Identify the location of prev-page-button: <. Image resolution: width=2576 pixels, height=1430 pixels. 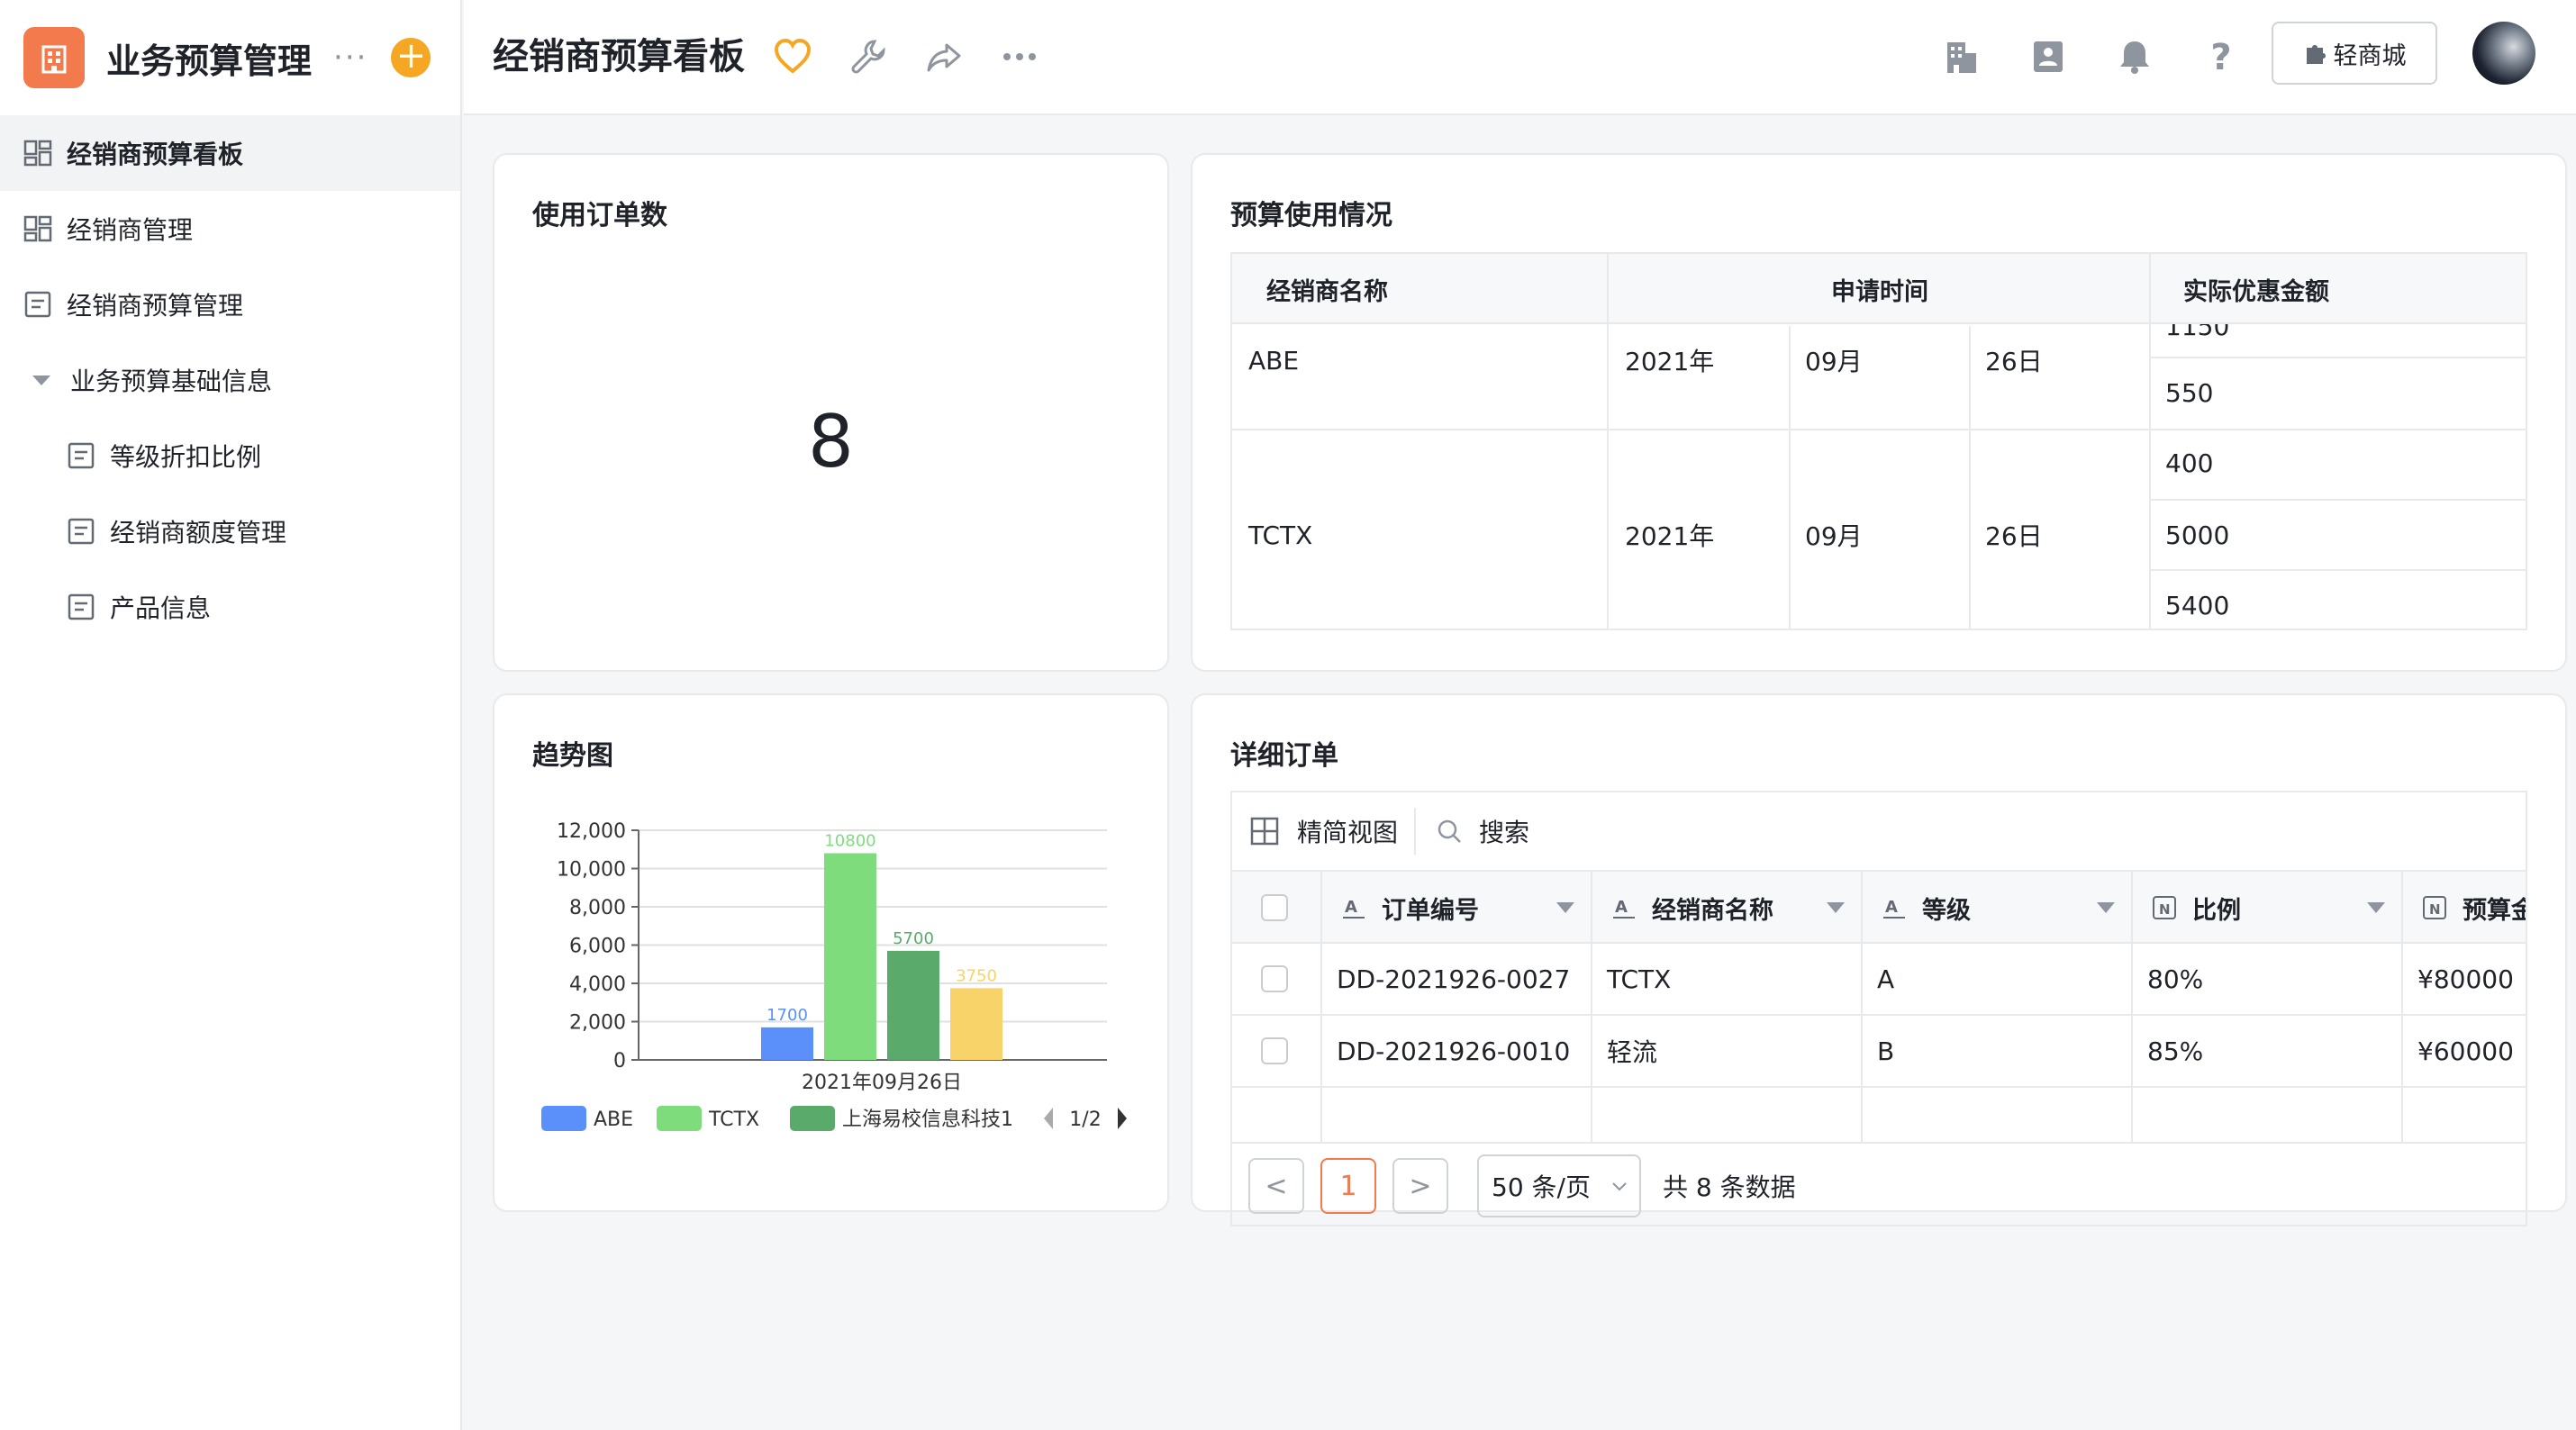
(1276, 1186).